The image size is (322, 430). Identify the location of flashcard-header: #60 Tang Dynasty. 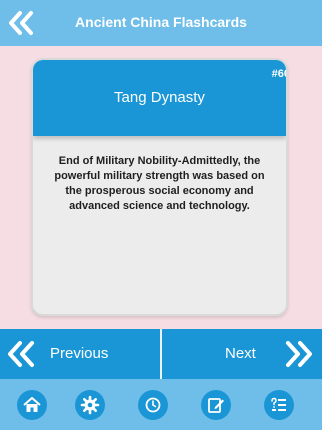
(159, 98).